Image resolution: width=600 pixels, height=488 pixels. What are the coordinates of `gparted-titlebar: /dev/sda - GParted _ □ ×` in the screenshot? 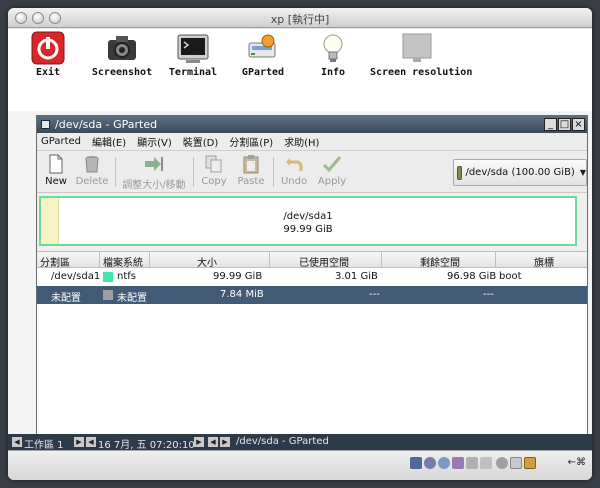 It's located at (312, 124).